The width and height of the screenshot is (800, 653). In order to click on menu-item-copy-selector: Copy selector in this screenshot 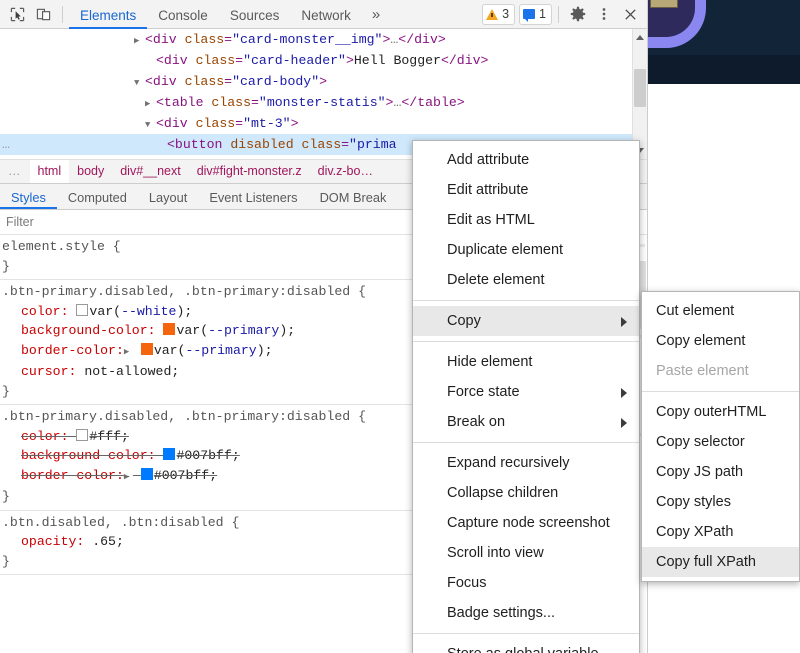, I will do `click(720, 442)`.